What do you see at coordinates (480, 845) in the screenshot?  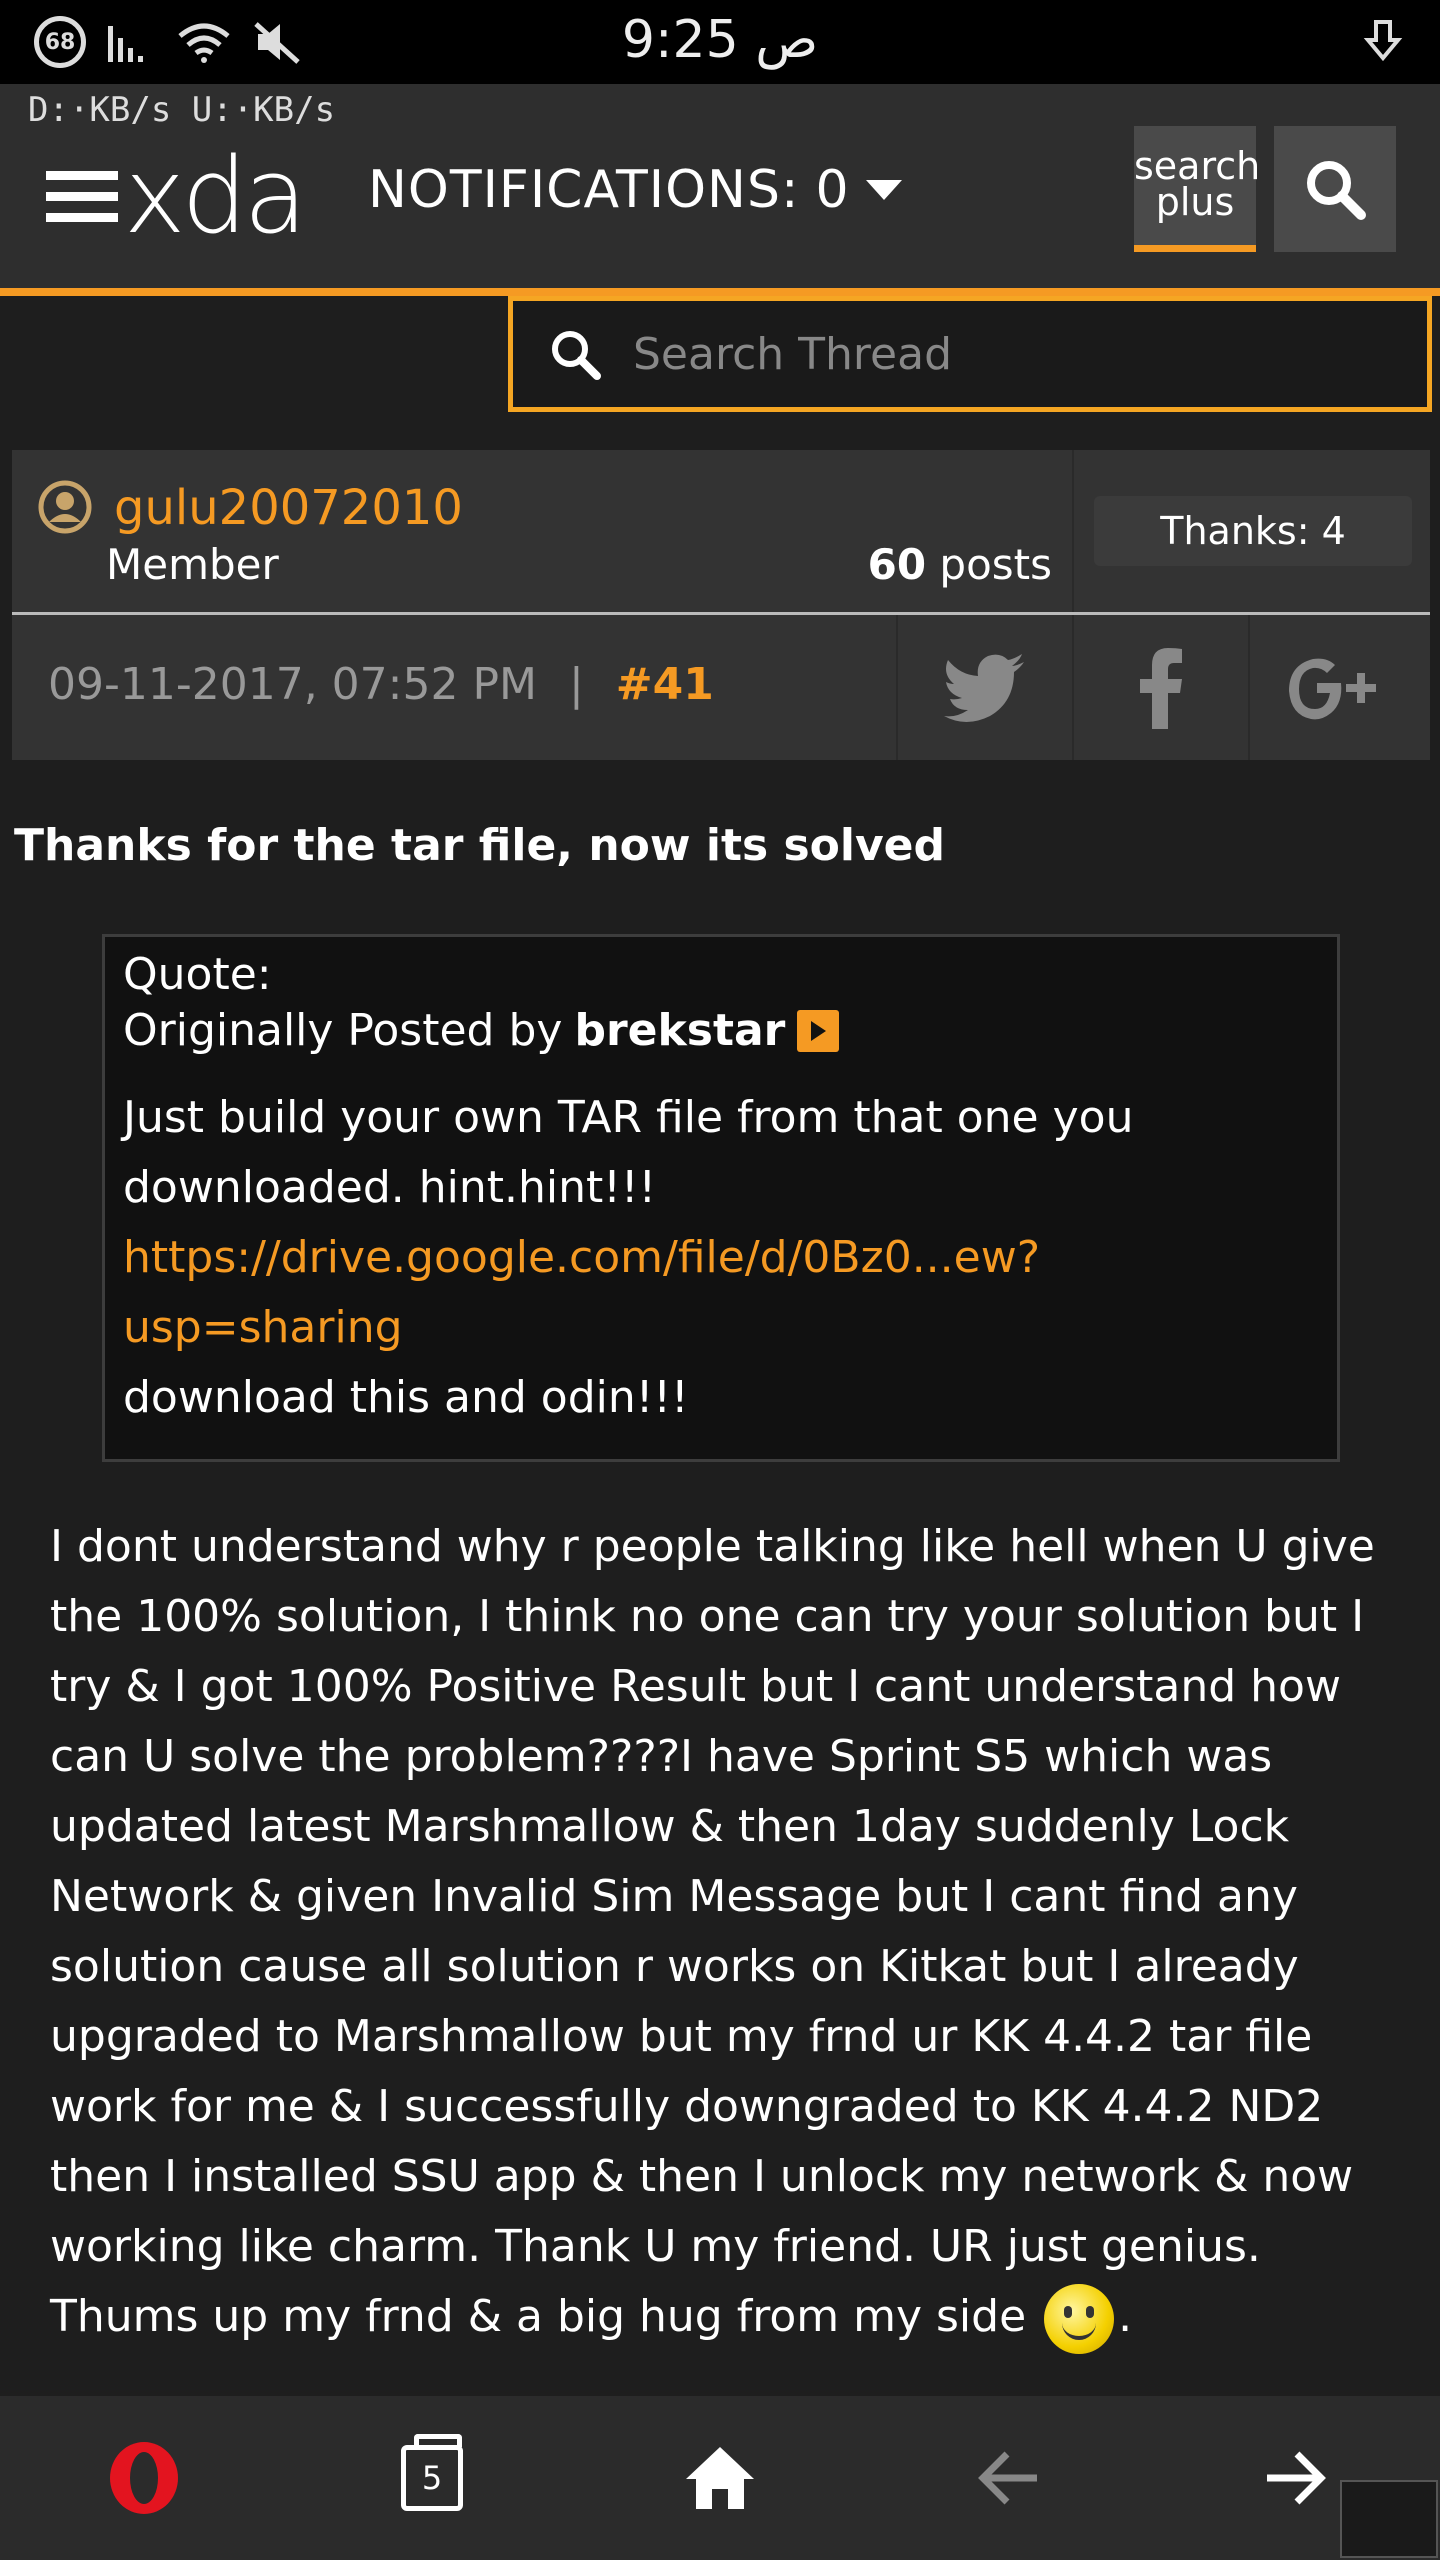 I see `post-first-line: Thanks for the tar file, now its solved` at bounding box center [480, 845].